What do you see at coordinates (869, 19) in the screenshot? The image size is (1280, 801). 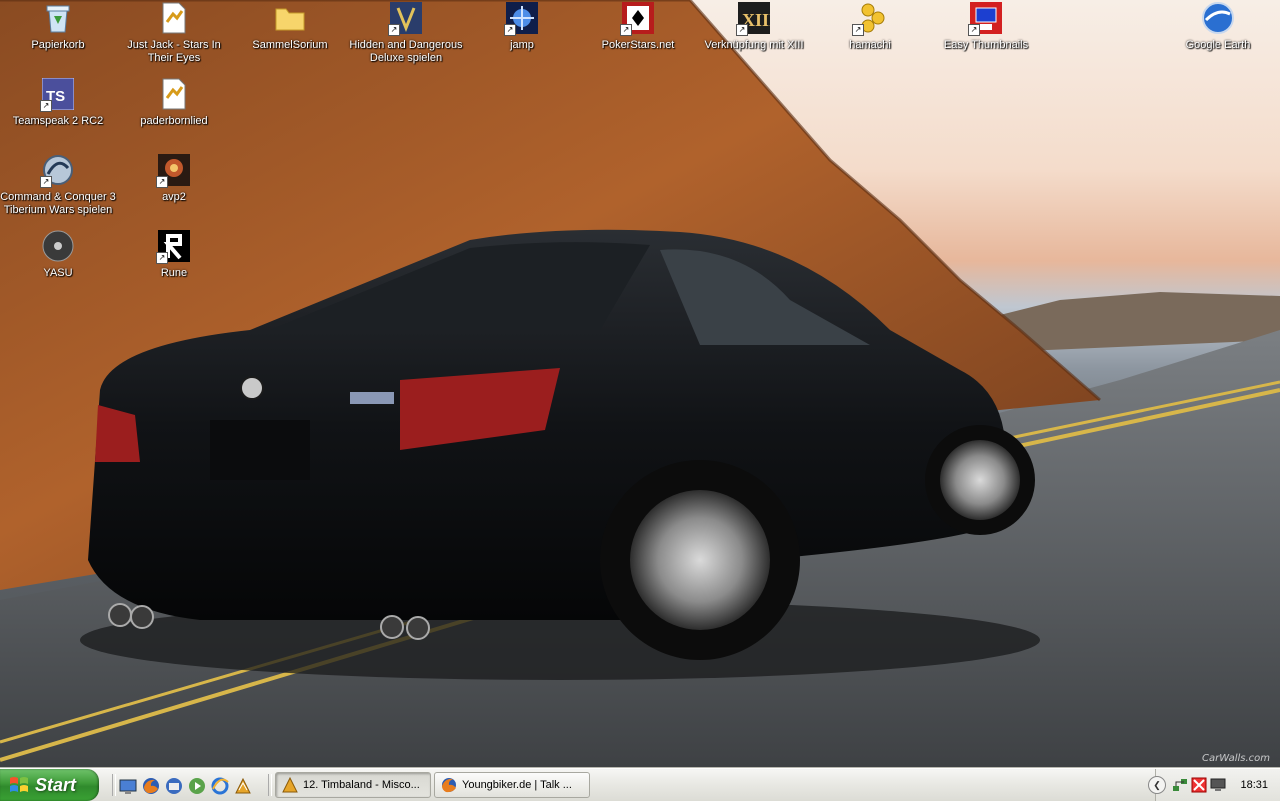 I see `hamachi-icon: ↗` at bounding box center [869, 19].